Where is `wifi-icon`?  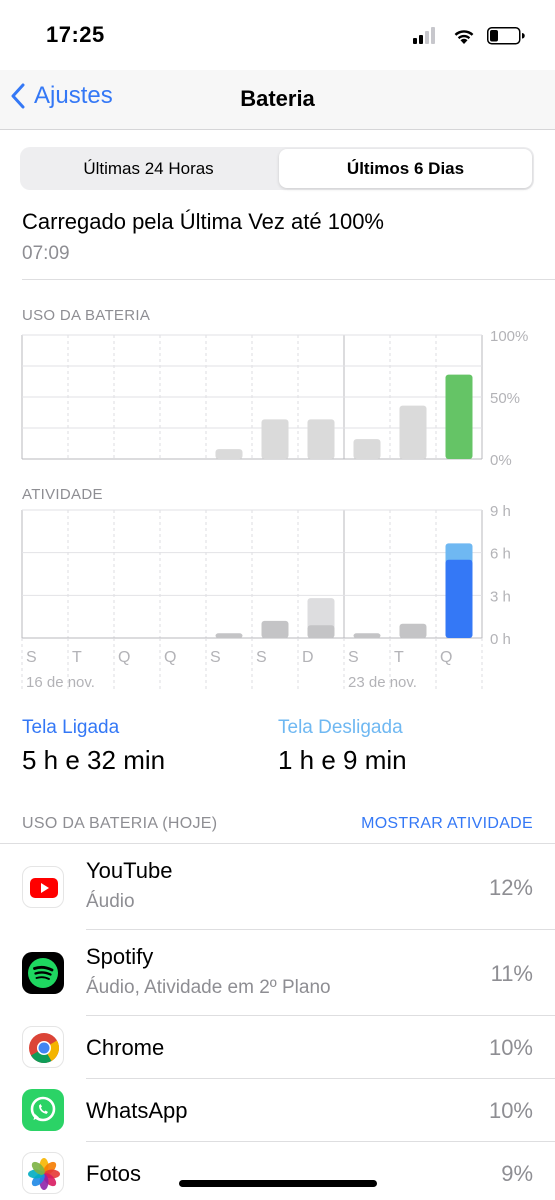
wifi-icon is located at coordinates (464, 37).